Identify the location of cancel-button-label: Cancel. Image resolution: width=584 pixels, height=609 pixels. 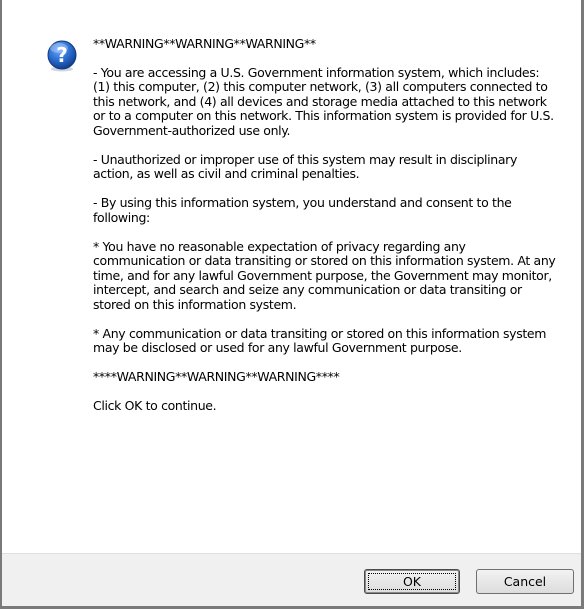
(525, 581).